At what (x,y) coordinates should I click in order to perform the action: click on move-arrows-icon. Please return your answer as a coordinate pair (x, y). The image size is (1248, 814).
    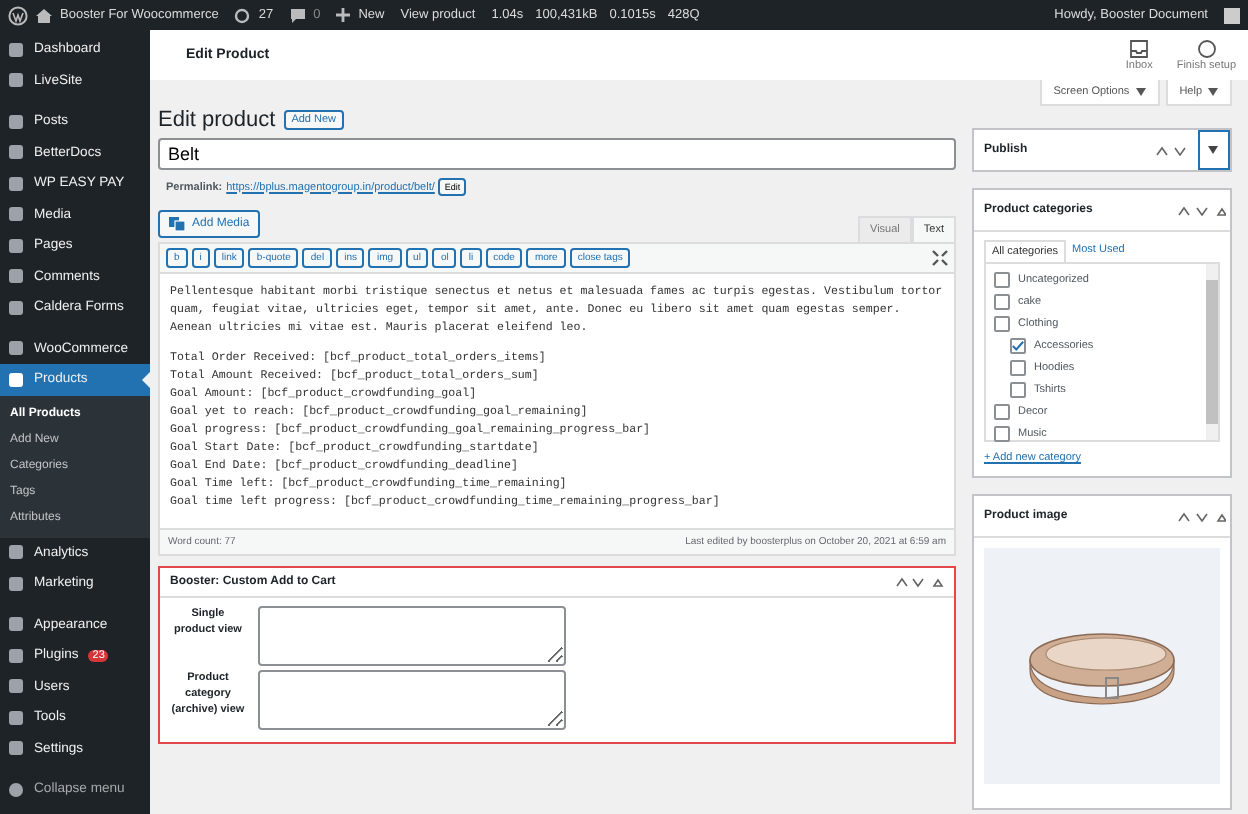
    Looking at the image, I should click on (1172, 150).